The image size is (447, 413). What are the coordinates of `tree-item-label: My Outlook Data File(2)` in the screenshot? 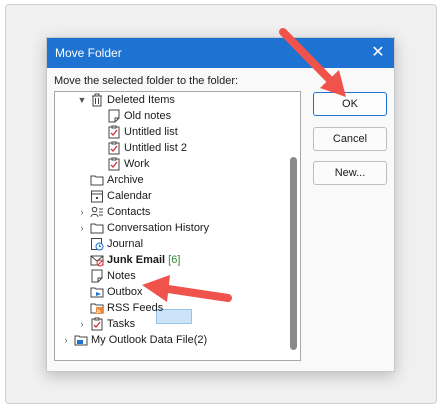 It's located at (149, 340).